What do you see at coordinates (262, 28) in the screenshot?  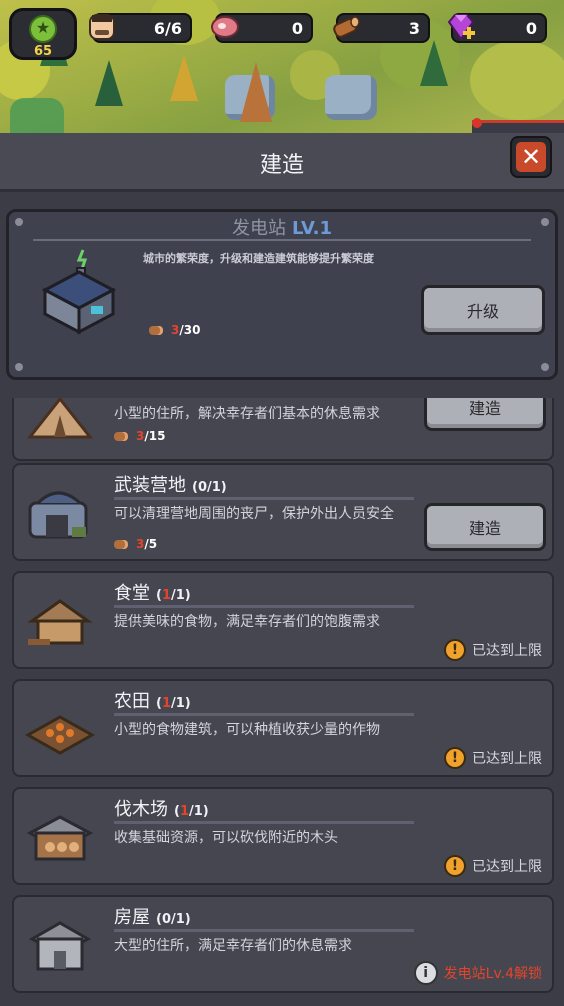 I see `meat-counter: 0` at bounding box center [262, 28].